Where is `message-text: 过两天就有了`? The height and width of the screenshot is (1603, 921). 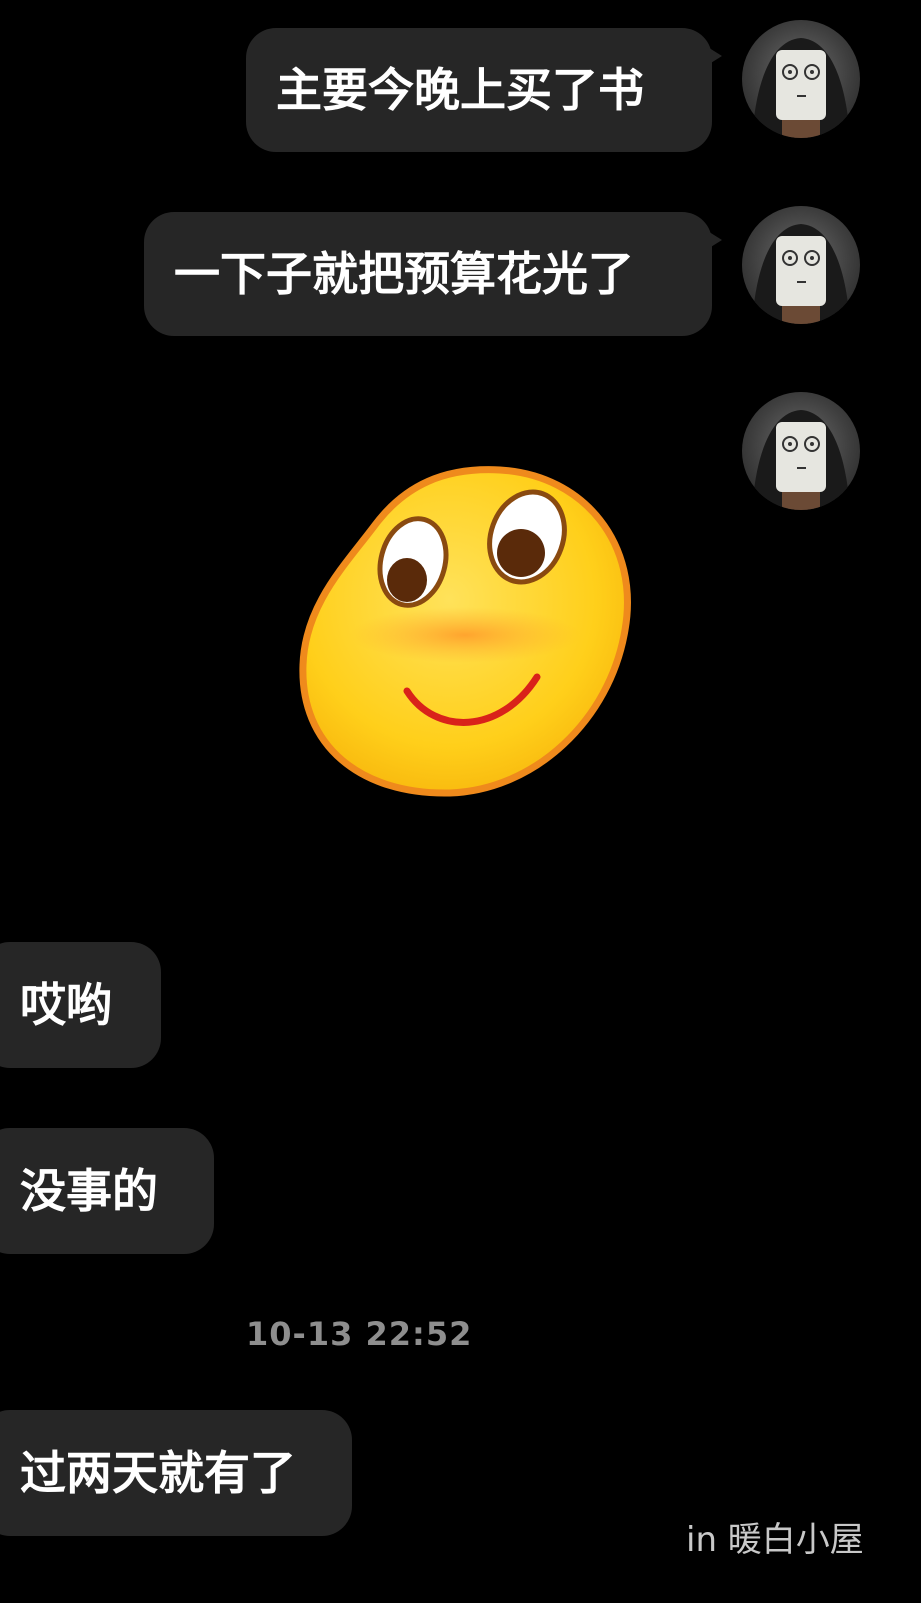 message-text: 过两天就有了 is located at coordinates (158, 1473).